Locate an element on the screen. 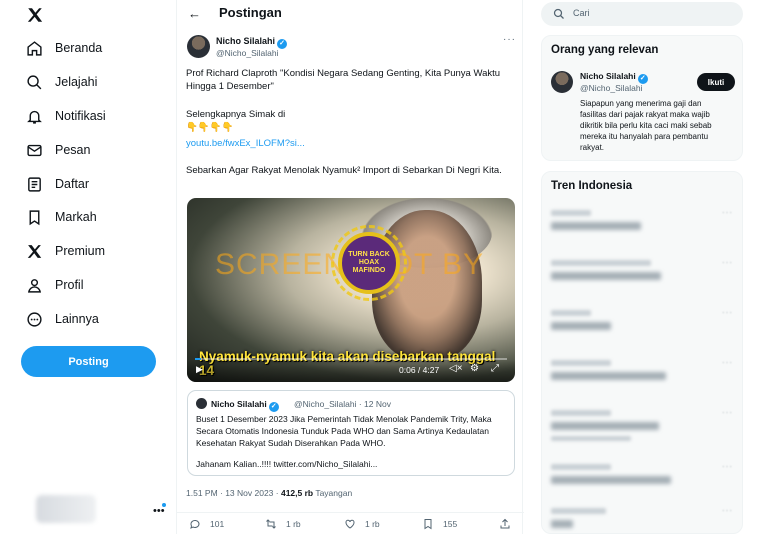 The image size is (768, 534). volume-icon: ◁× is located at coordinates (456, 368).